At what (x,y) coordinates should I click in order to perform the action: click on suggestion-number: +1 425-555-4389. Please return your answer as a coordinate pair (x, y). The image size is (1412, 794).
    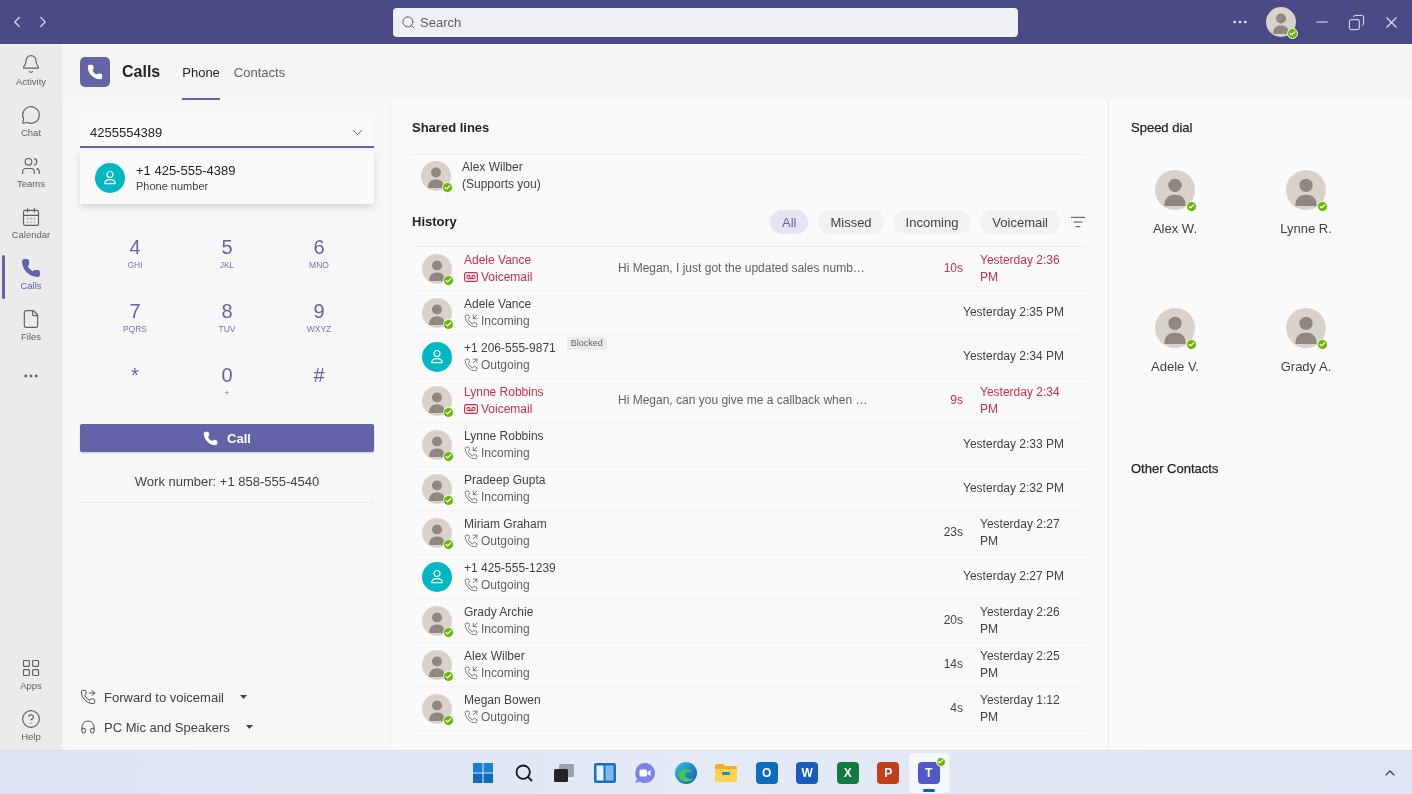
    Looking at the image, I should click on (186, 170).